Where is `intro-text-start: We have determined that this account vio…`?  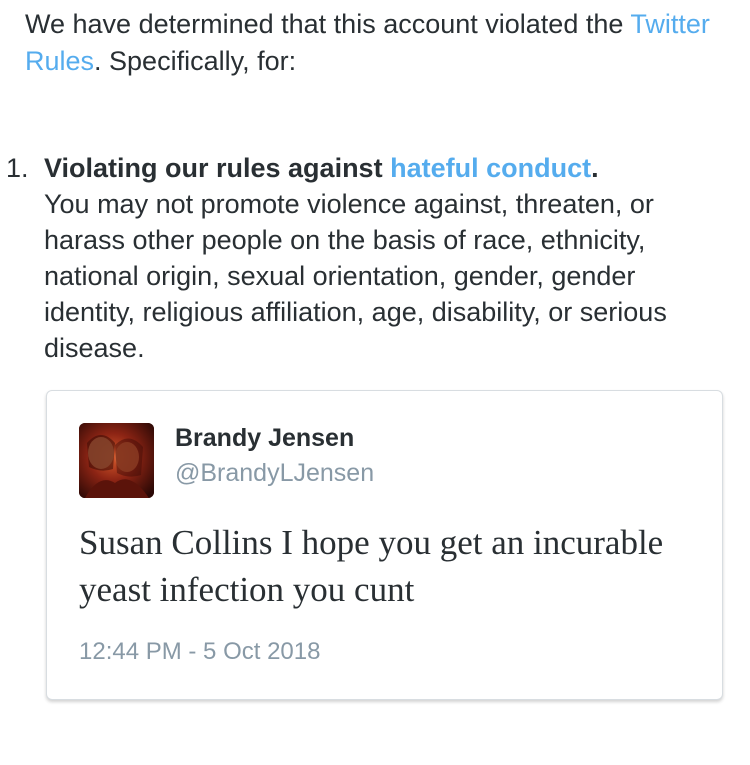
intro-text-start: We have determined that this account vio… is located at coordinates (328, 24).